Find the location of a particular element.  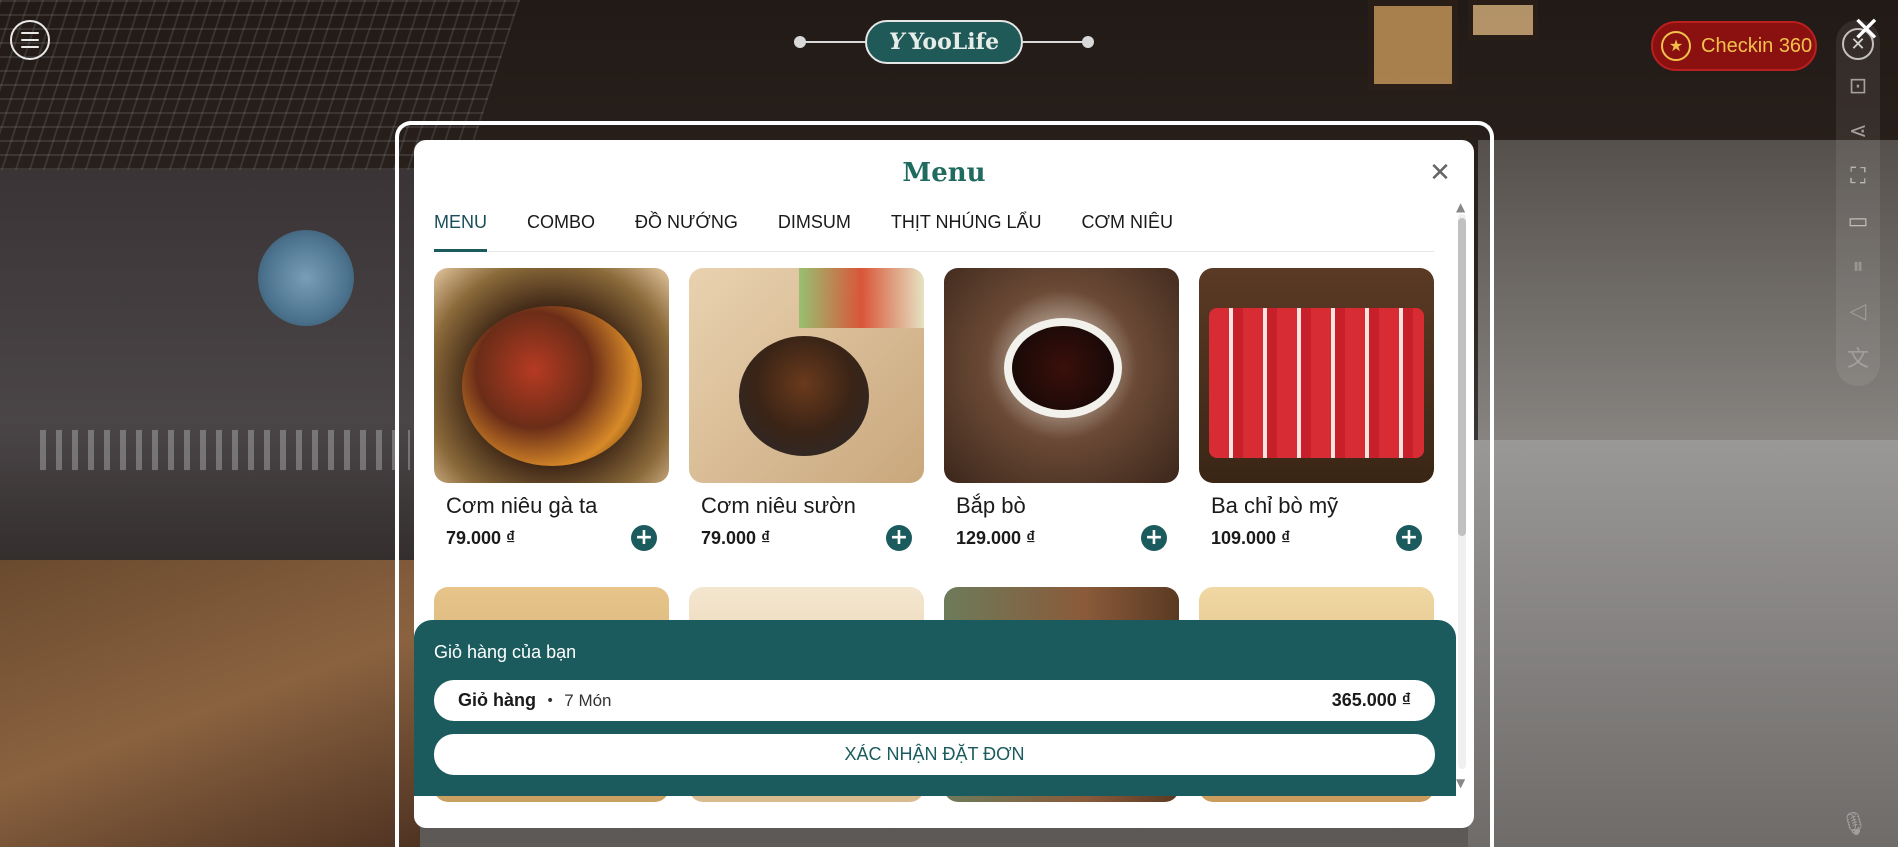

price-row: 129.000 ₫ + is located at coordinates (1061, 538).